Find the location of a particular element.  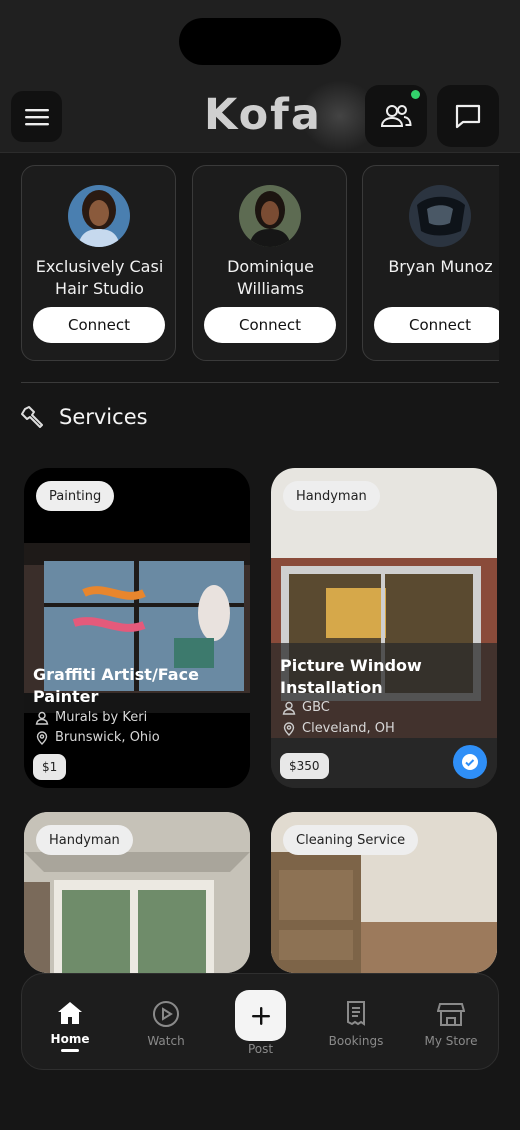

nav-watch: Watch is located at coordinates (166, 1024).